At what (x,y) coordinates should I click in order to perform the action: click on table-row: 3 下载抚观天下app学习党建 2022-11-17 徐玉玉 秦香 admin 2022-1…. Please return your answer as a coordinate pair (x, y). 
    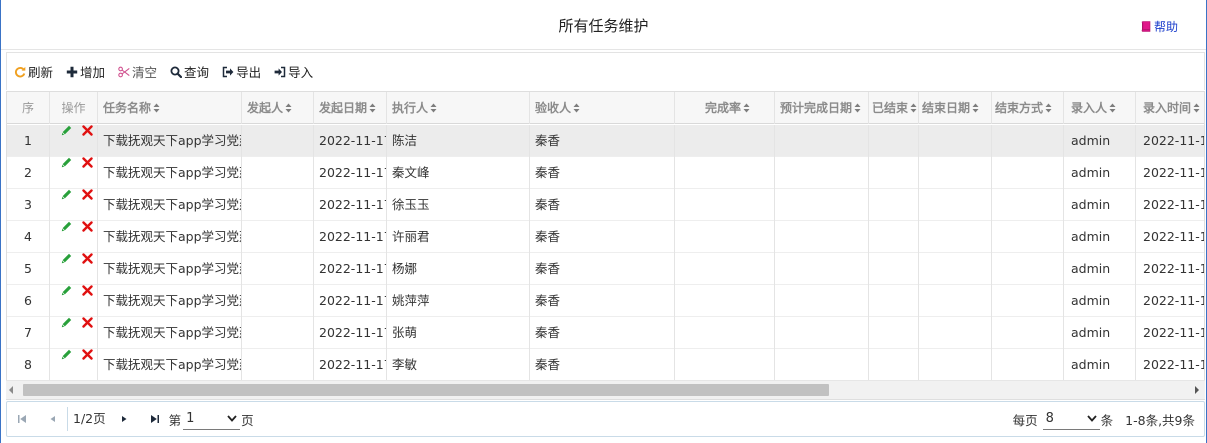
    Looking at the image, I should click on (605, 205).